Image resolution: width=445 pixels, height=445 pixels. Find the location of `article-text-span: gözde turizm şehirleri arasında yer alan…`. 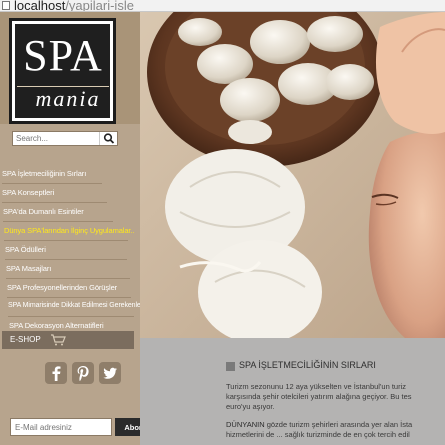

article-text-span: gözde turizm şehirleri arasında yer alan… is located at coordinates (339, 424).